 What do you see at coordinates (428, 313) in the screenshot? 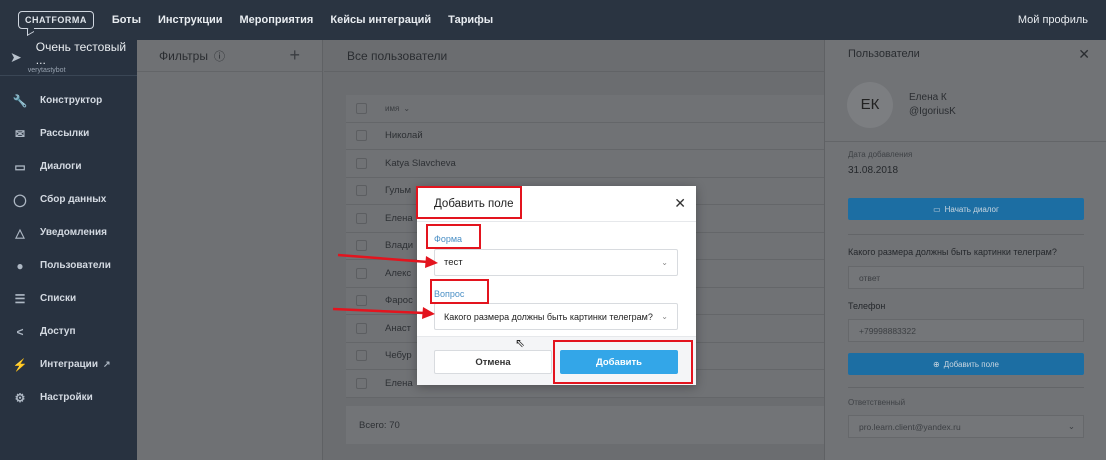
I see `arrow-head-question` at bounding box center [428, 313].